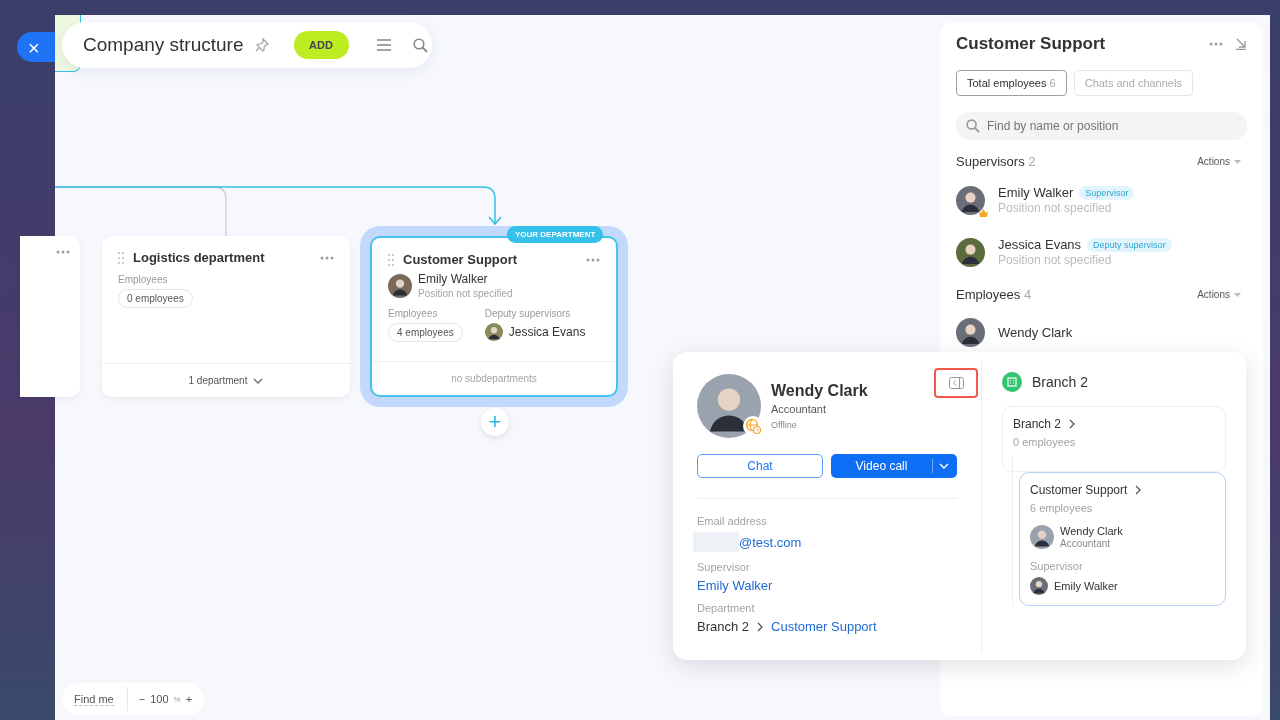  Describe the element at coordinates (494, 378) in the screenshot. I see `subdepartments-label: no subdepartments` at that location.